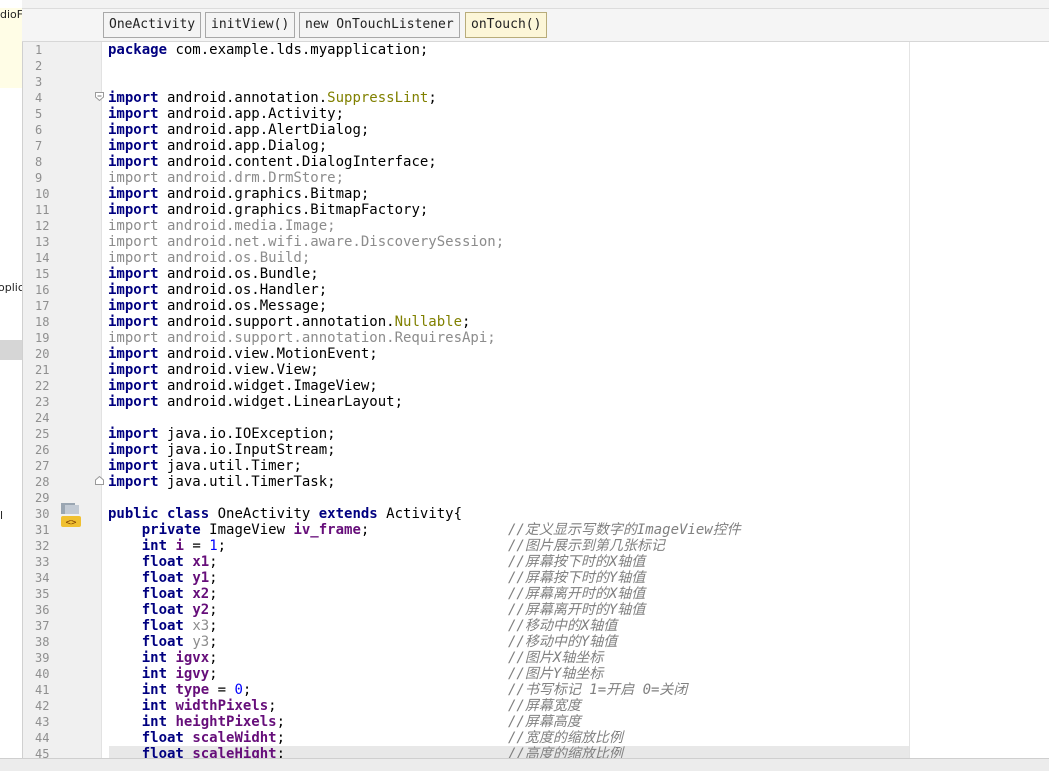 The width and height of the screenshot is (1049, 771). I want to click on line-number: 6, so click(39, 130).